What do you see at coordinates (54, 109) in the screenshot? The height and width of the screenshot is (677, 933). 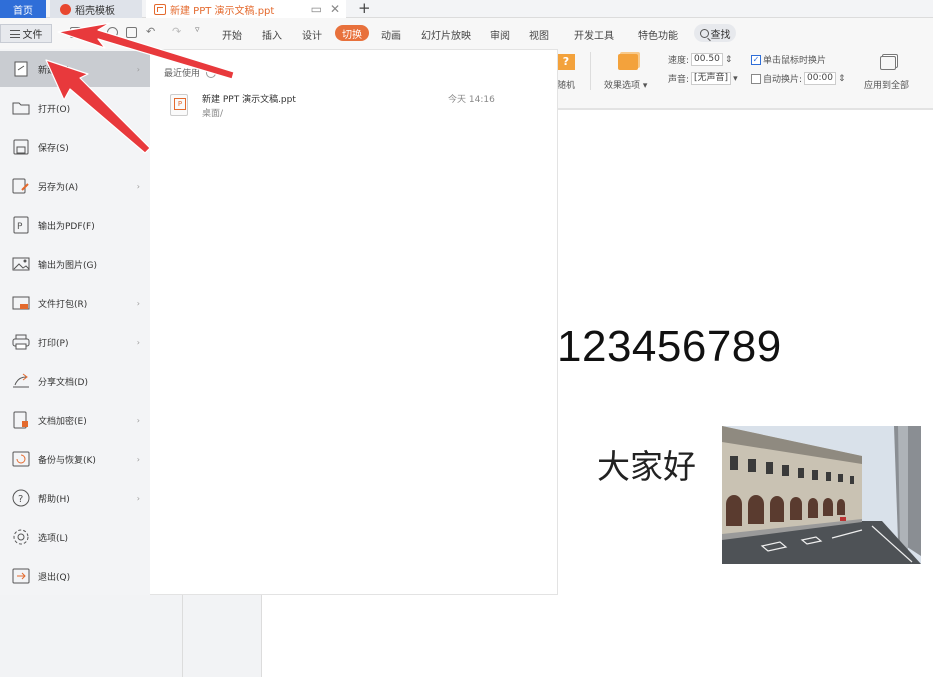 I see `file-menu-item-label: 打开(O)` at bounding box center [54, 109].